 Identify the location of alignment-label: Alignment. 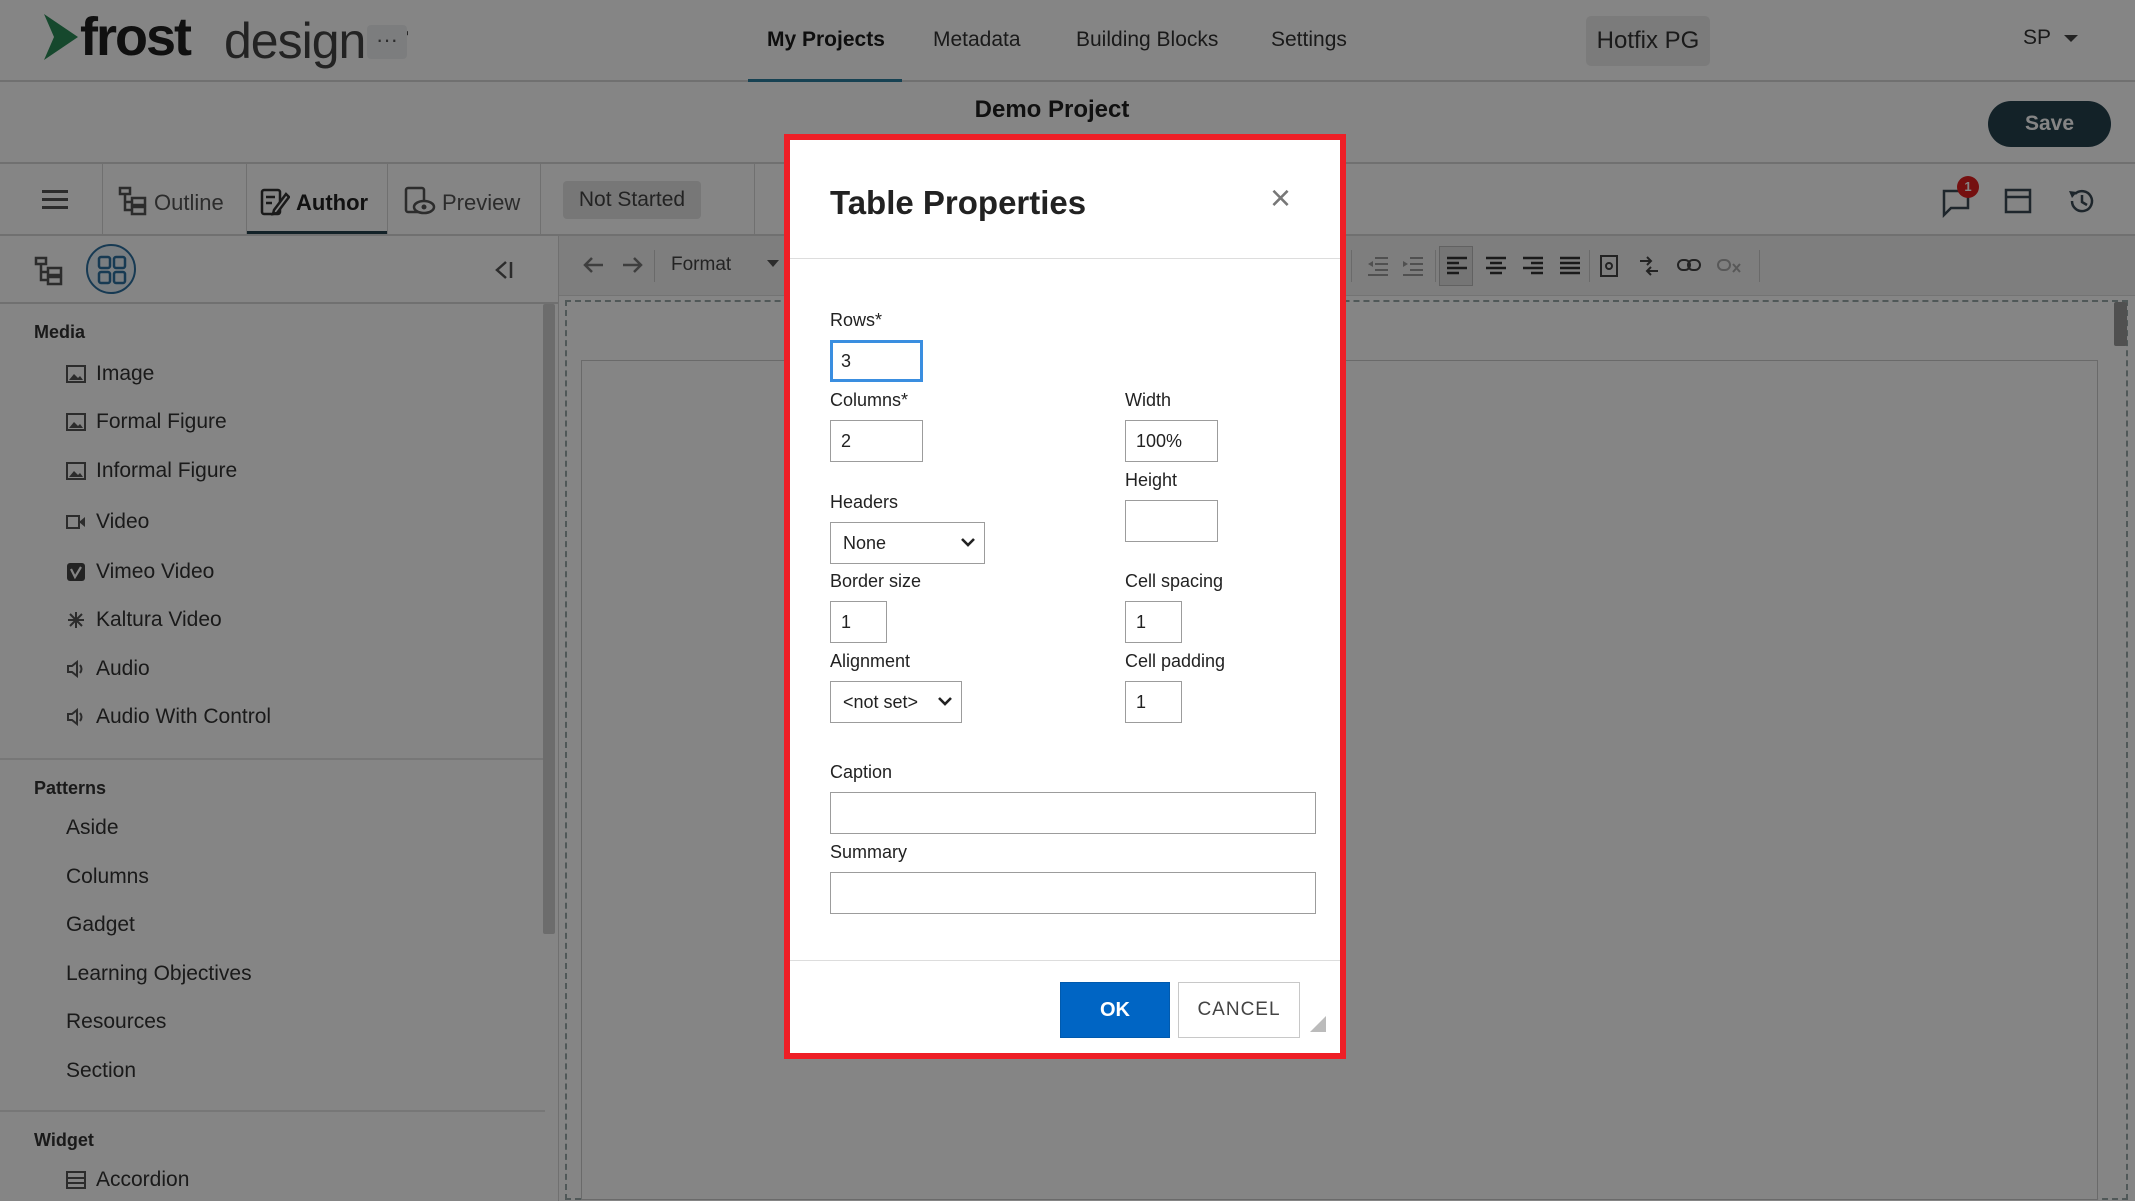
(870, 661).